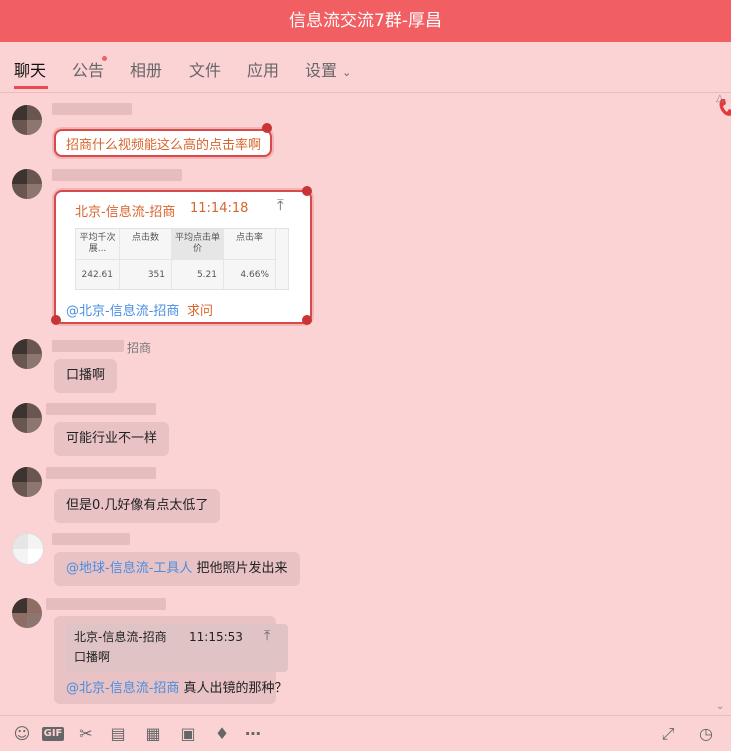 This screenshot has width=731, height=751. What do you see at coordinates (22, 734) in the screenshot?
I see `emoji-icon: ☺` at bounding box center [22, 734].